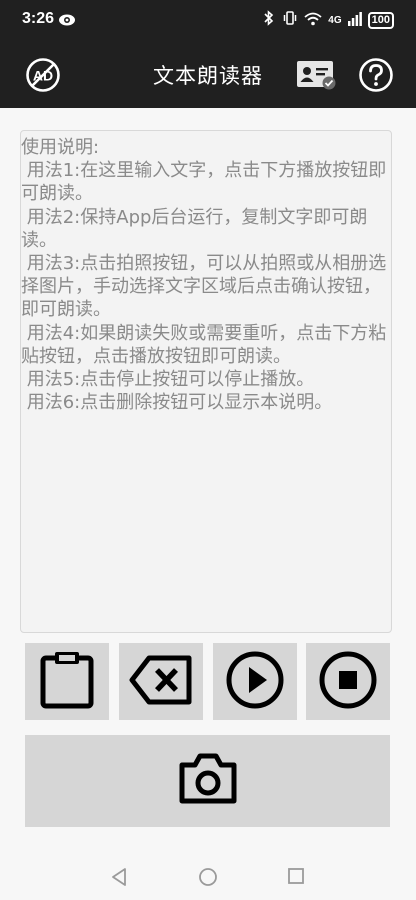 The image size is (416, 900). What do you see at coordinates (376, 77) in the screenshot?
I see `help-icon` at bounding box center [376, 77].